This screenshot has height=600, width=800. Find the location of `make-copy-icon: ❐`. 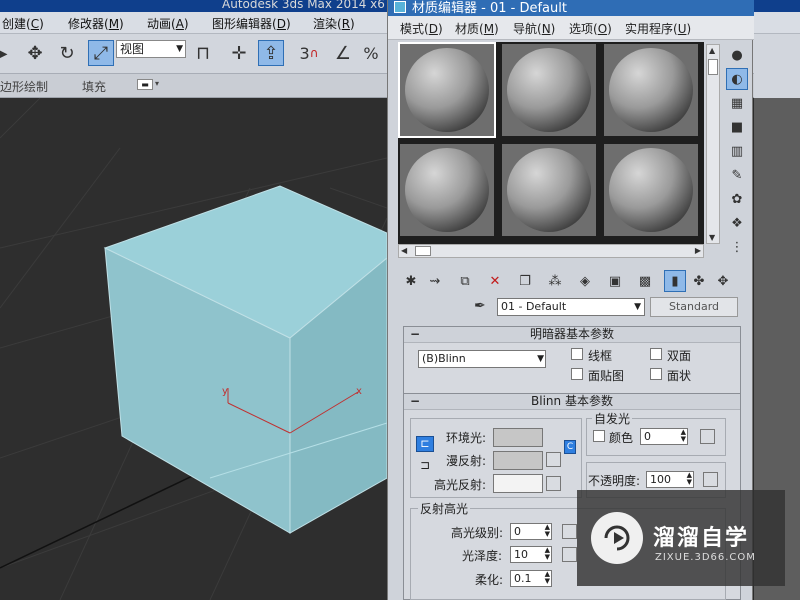

make-copy-icon: ❐ is located at coordinates (525, 281).